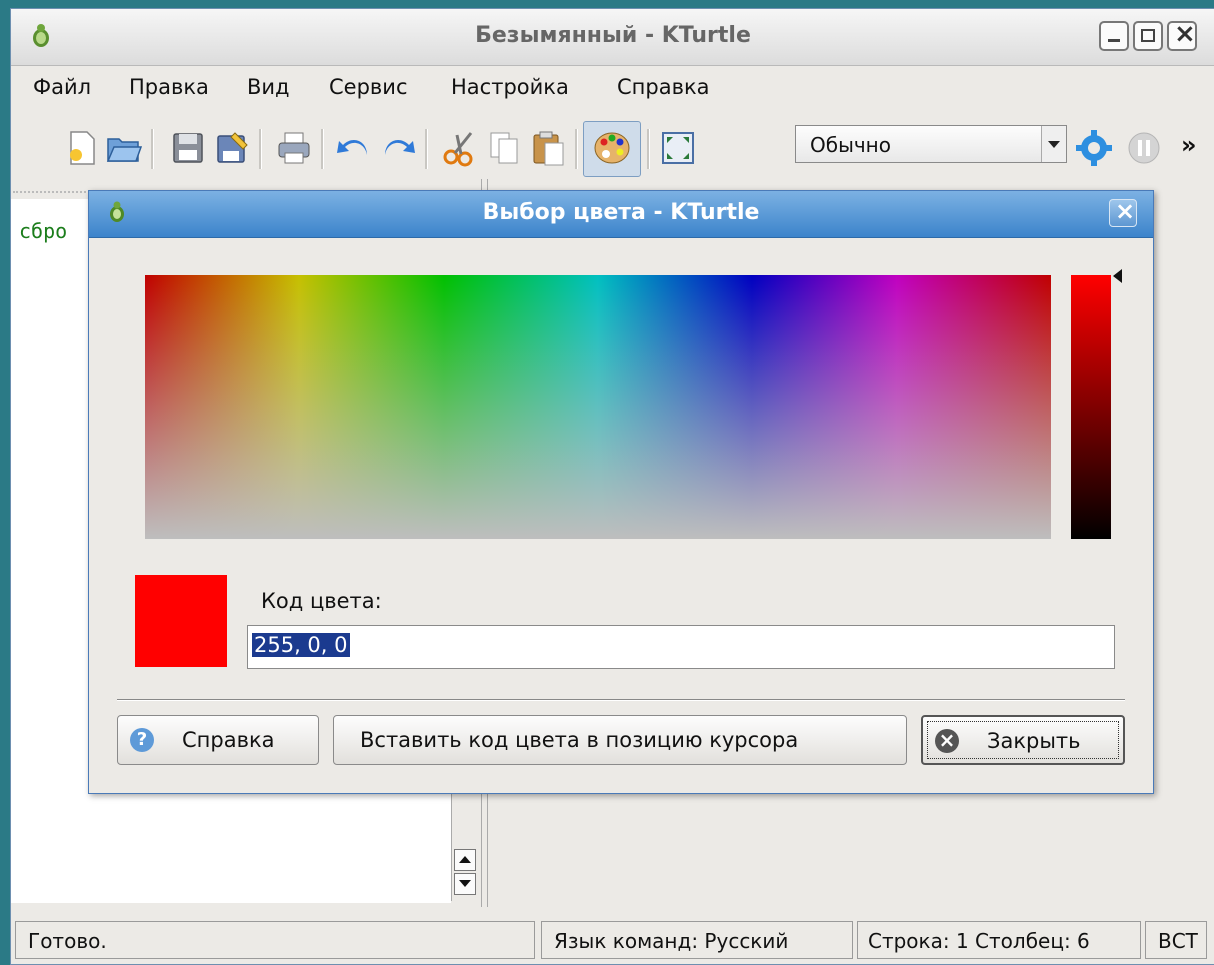 The image size is (1214, 965). I want to click on value-slider-marker, so click(1117, 276).